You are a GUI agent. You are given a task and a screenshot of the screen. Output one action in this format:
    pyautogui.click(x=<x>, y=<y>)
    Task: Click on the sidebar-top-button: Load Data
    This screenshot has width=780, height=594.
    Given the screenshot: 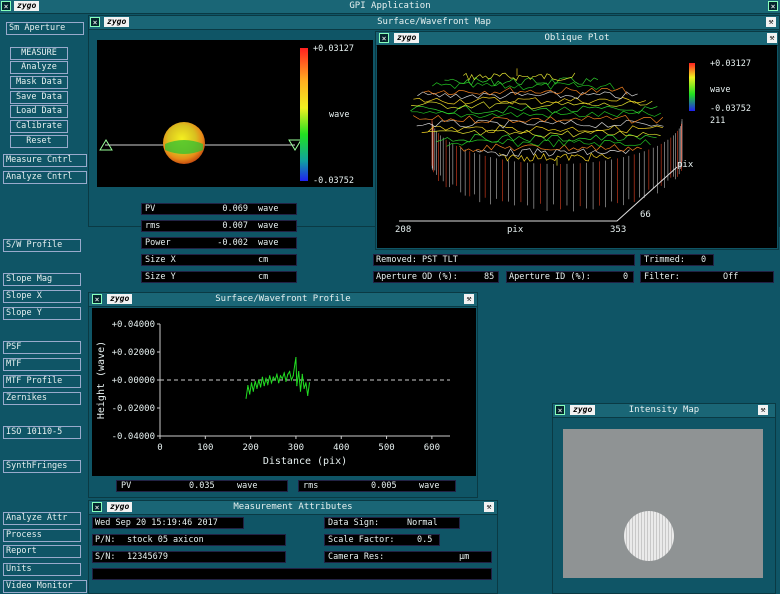 What is the action you would take?
    pyautogui.click(x=39, y=111)
    